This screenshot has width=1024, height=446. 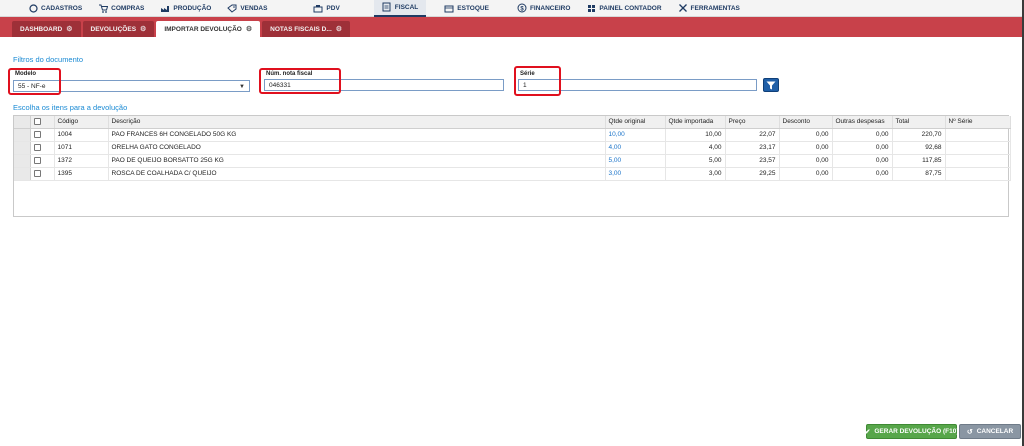 I want to click on menu-label: PDV, so click(x=333, y=8).